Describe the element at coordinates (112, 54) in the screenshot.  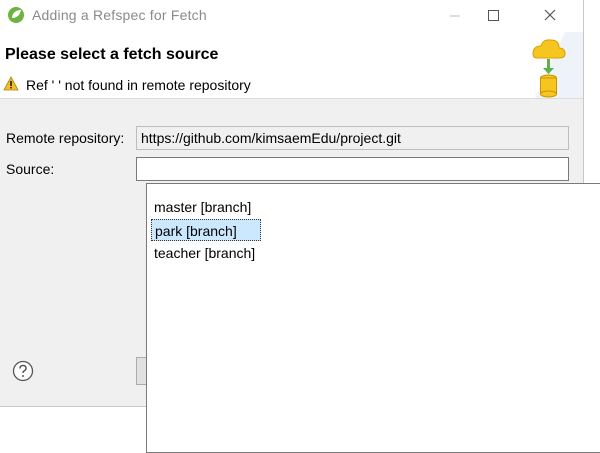
I see `page-title: Please select a fetch source` at that location.